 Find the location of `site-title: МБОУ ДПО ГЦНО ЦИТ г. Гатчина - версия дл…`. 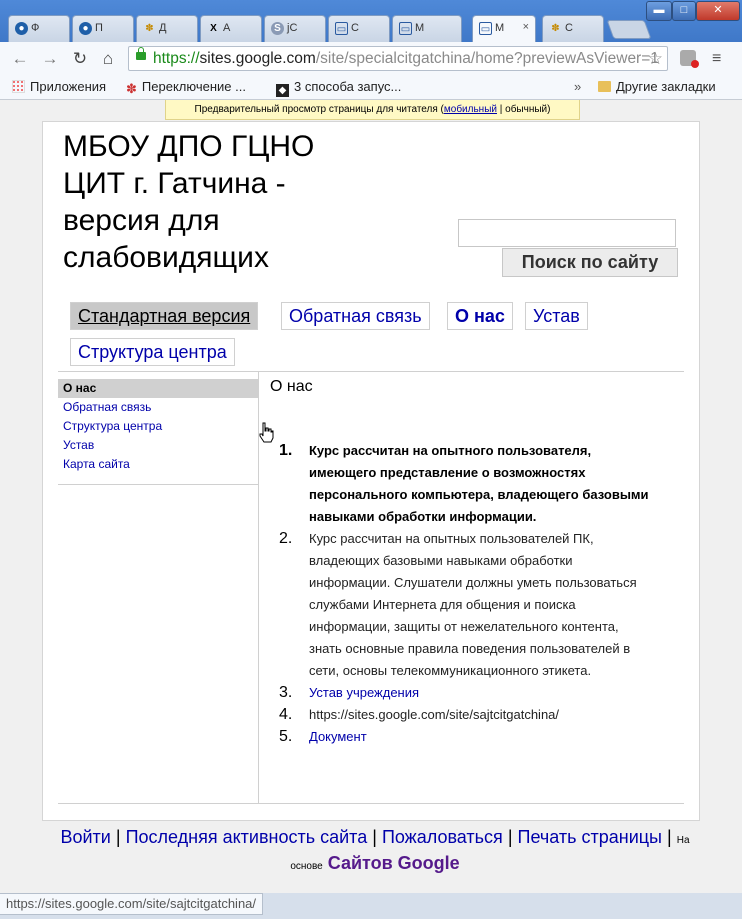

site-title: МБОУ ДПО ГЦНО ЦИТ г. Гатчина - версия дл… is located at coordinates (189, 202).